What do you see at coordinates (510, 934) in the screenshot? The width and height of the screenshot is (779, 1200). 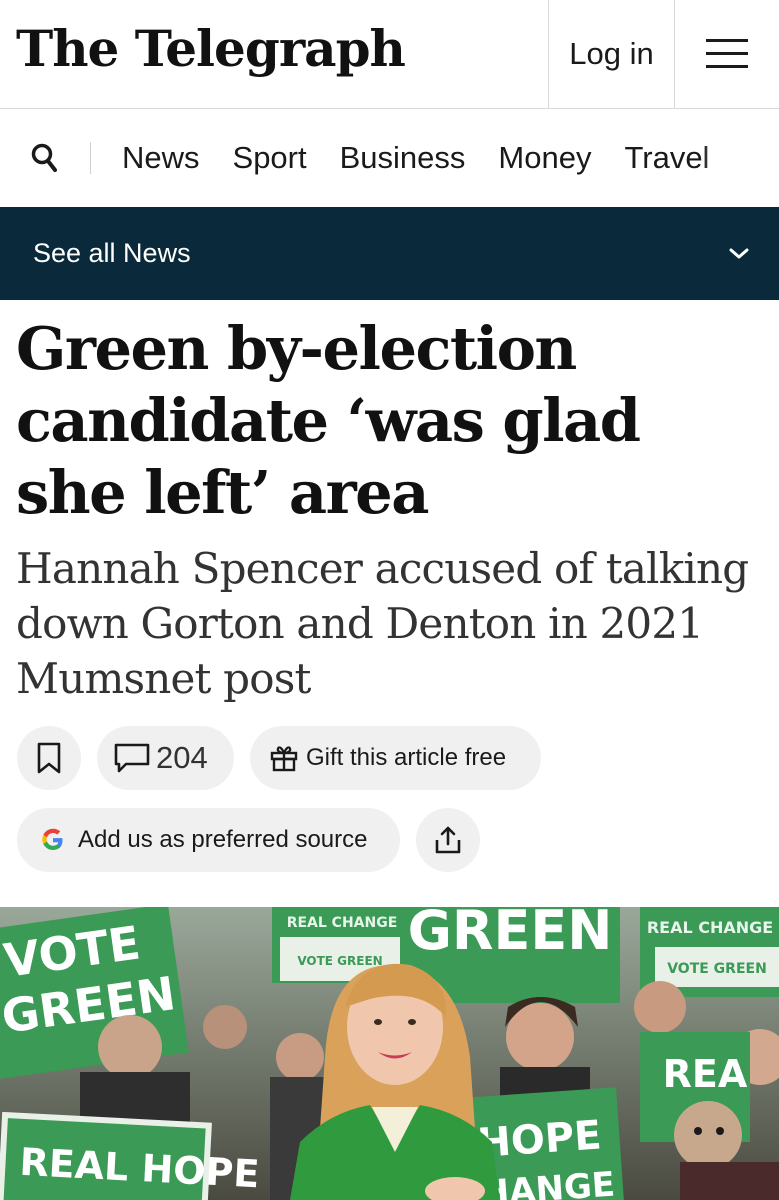 I see `sign-text: GREEN` at bounding box center [510, 934].